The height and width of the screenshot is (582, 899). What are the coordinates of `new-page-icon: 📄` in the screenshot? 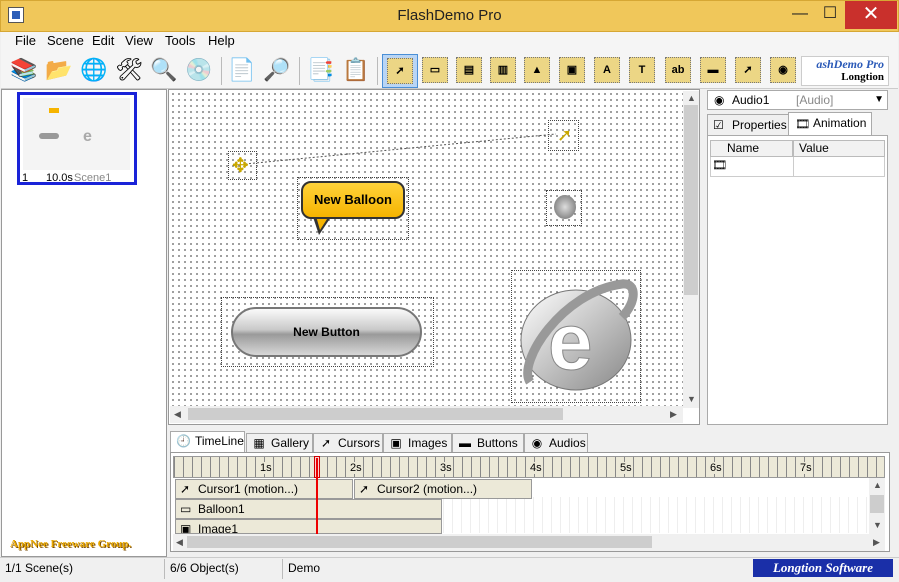 It's located at (242, 70).